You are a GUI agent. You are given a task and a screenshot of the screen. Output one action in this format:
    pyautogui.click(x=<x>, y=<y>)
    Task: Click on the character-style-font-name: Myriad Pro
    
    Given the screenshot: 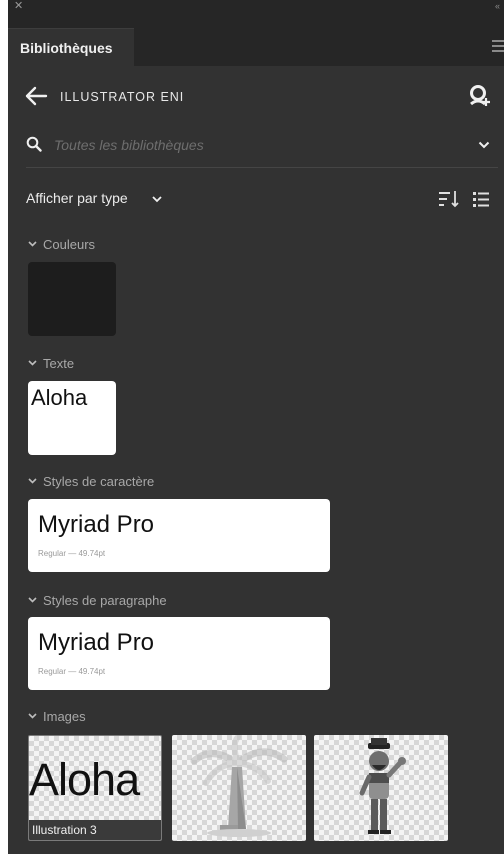 What is the action you would take?
    pyautogui.click(x=96, y=524)
    